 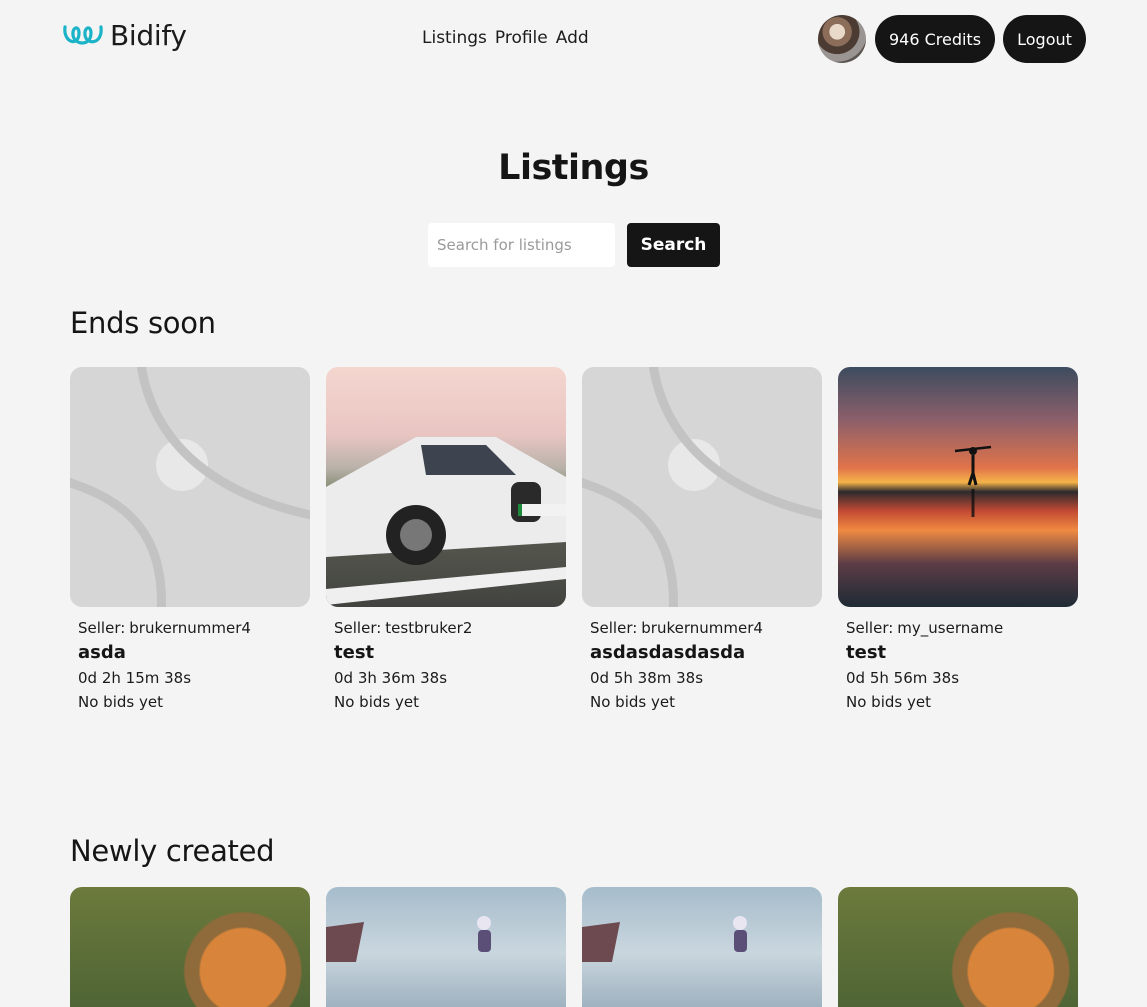 I want to click on seller-name: my_username, so click(x=950, y=628).